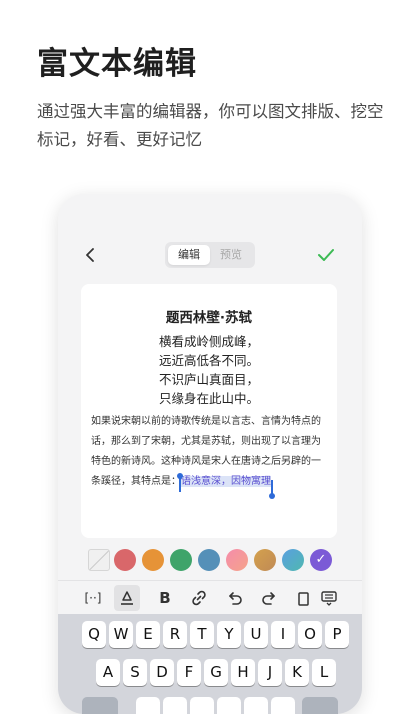 Image resolution: width=420 pixels, height=714 pixels. I want to click on key-l: L, so click(324, 672).